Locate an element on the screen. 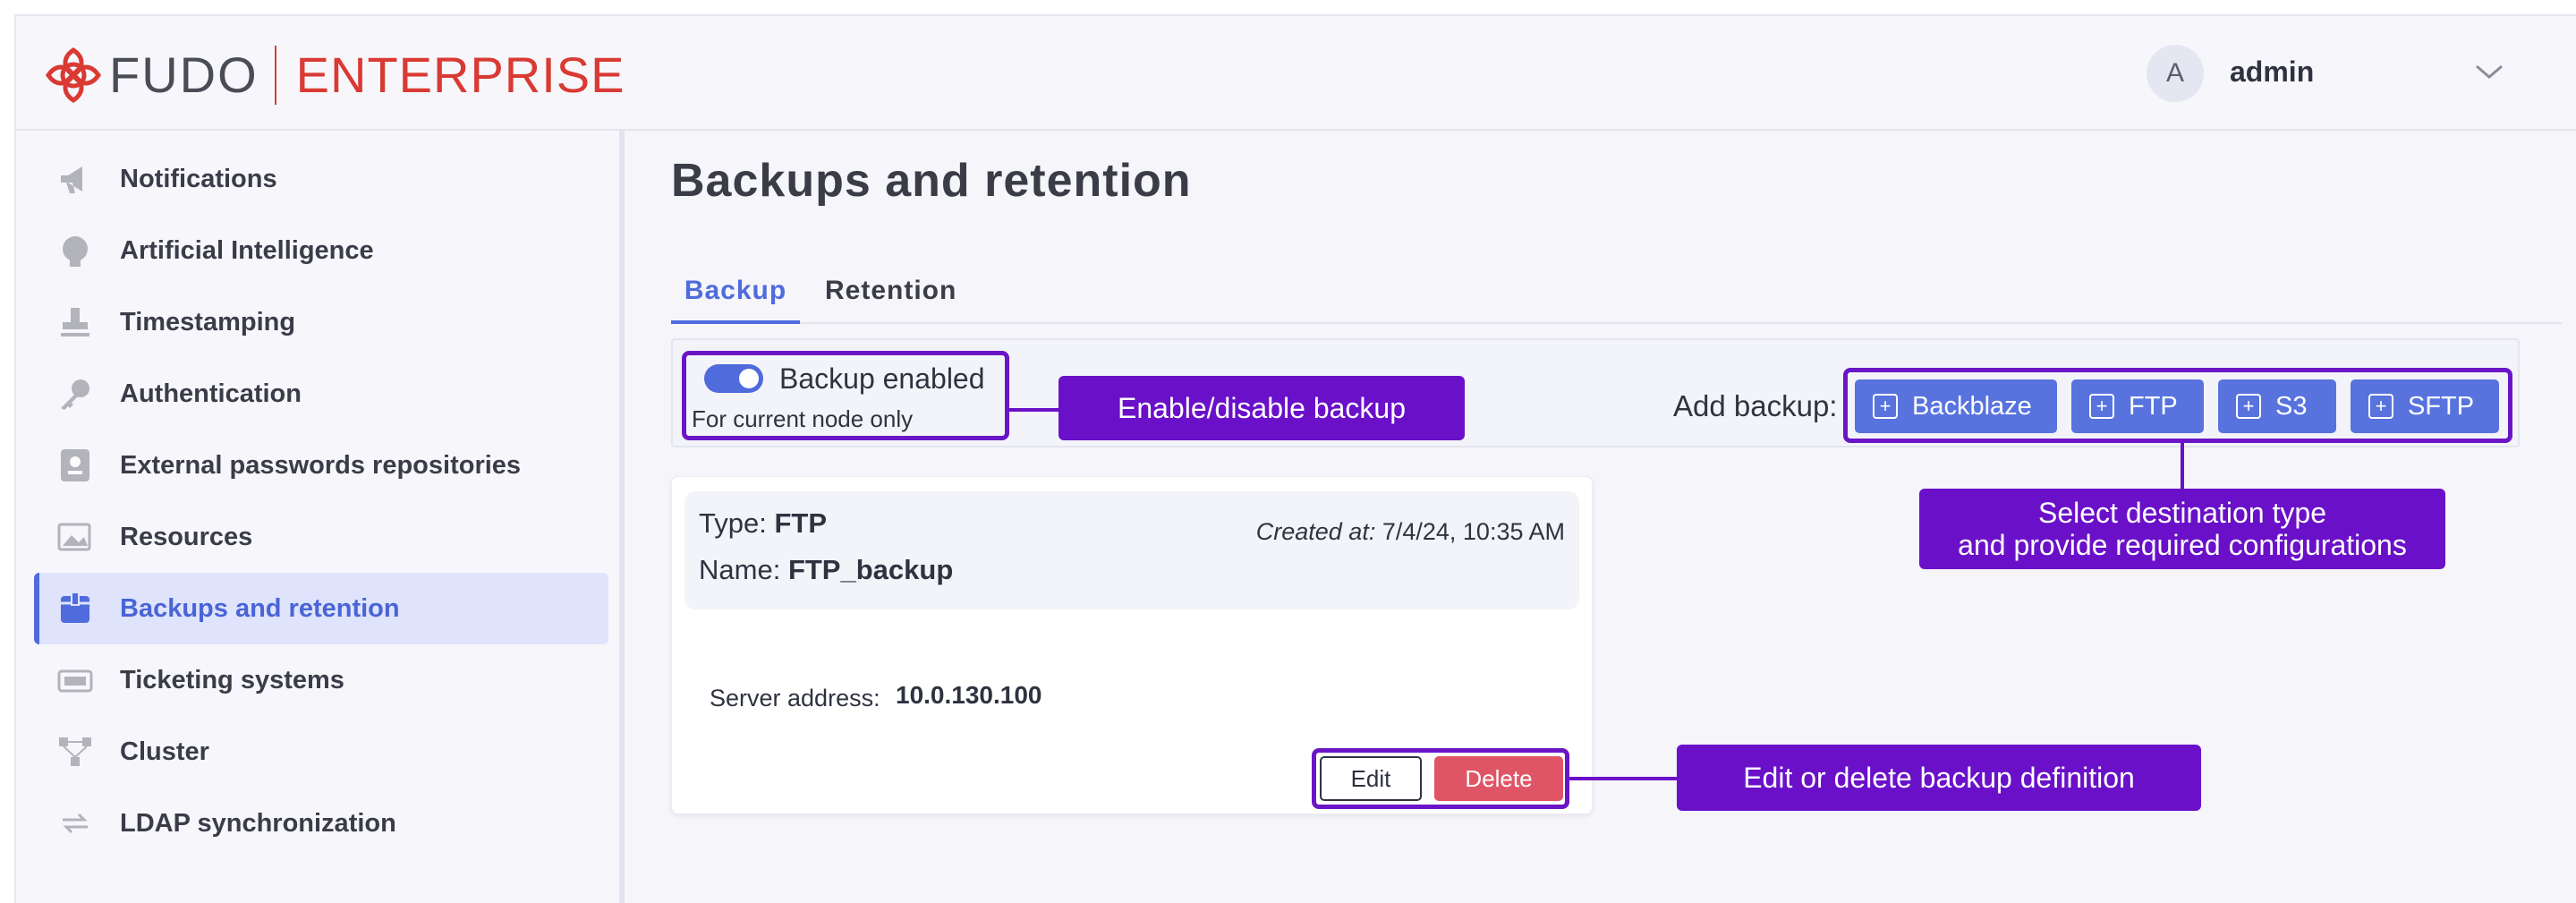  logo-text-fudo: FUDO is located at coordinates (184, 75).